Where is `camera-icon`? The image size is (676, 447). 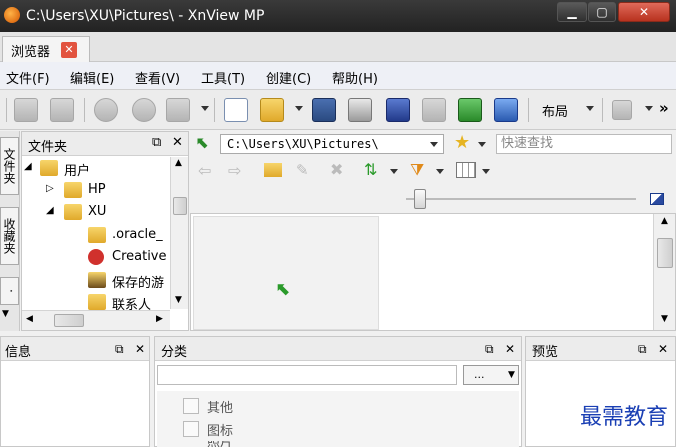
camera-icon is located at coordinates (26, 110).